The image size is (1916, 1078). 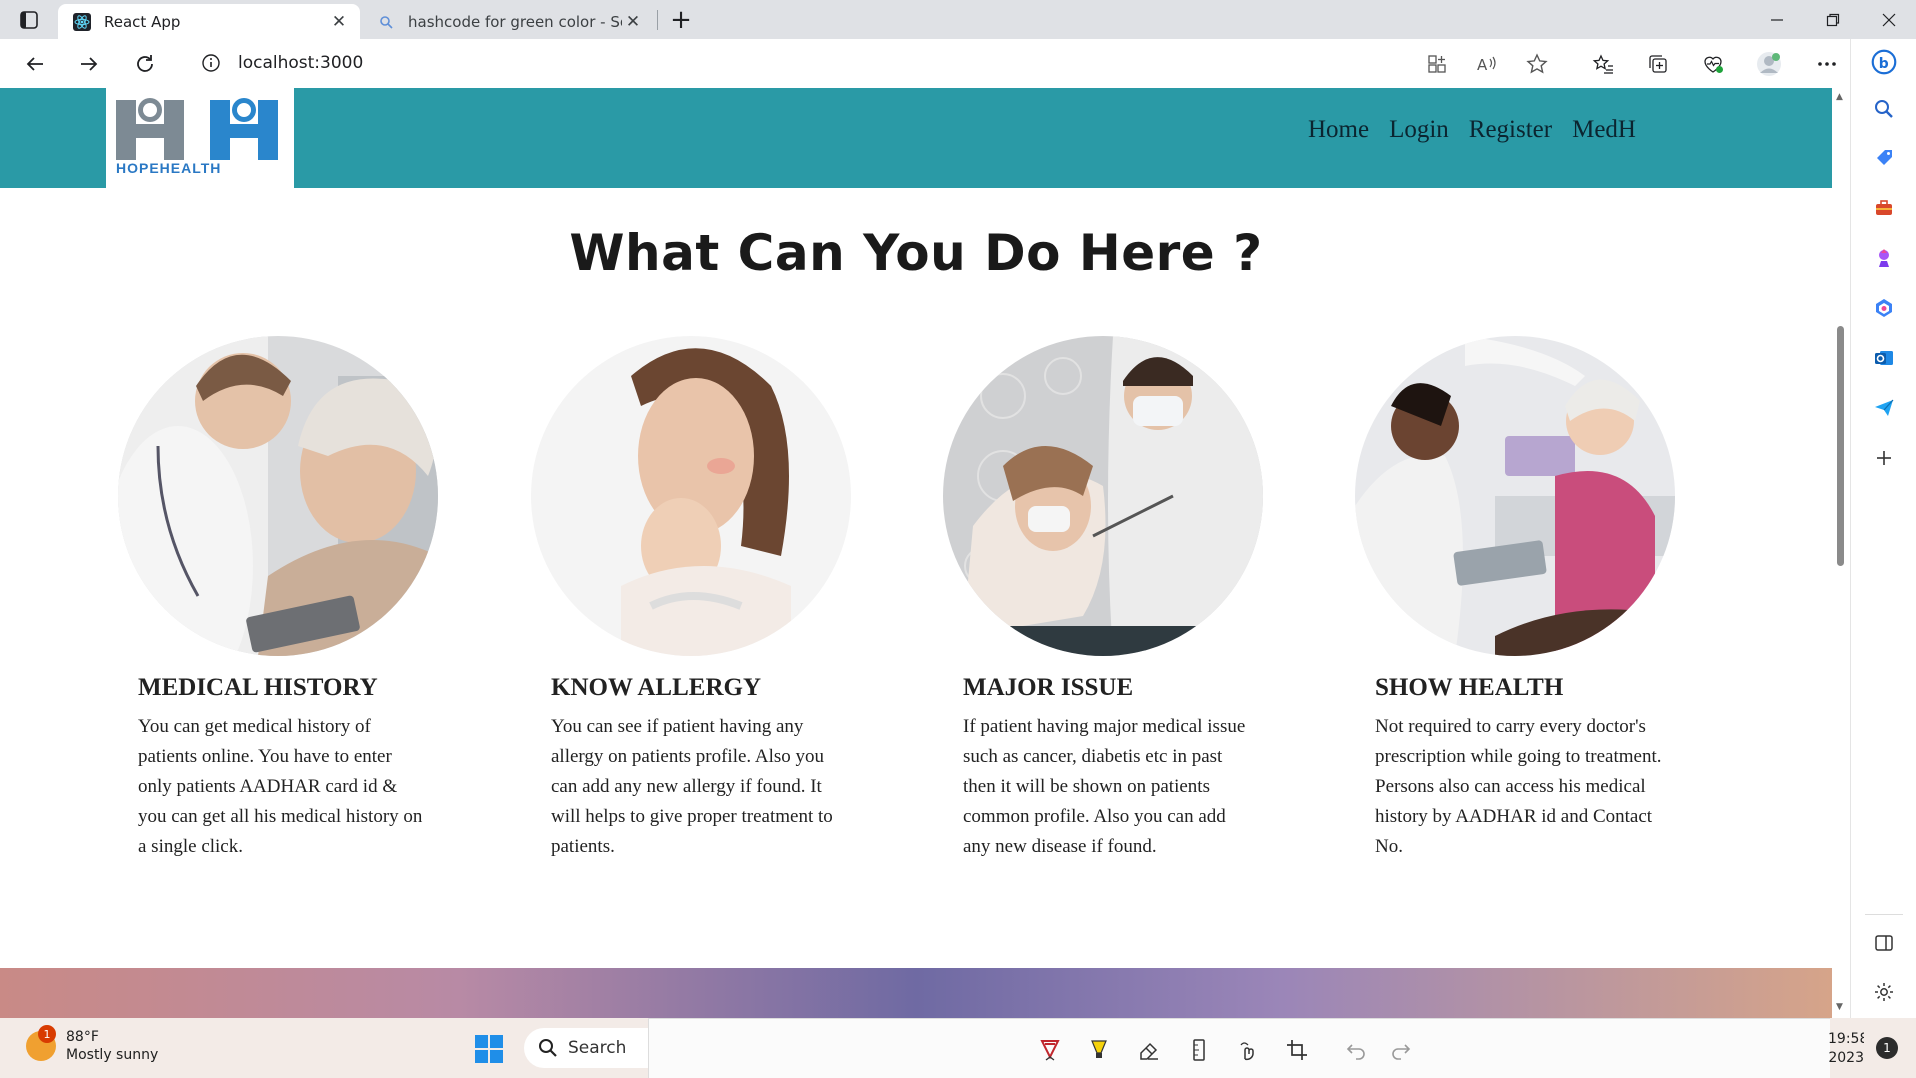 I want to click on nav-register-link: Register, so click(x=1510, y=130).